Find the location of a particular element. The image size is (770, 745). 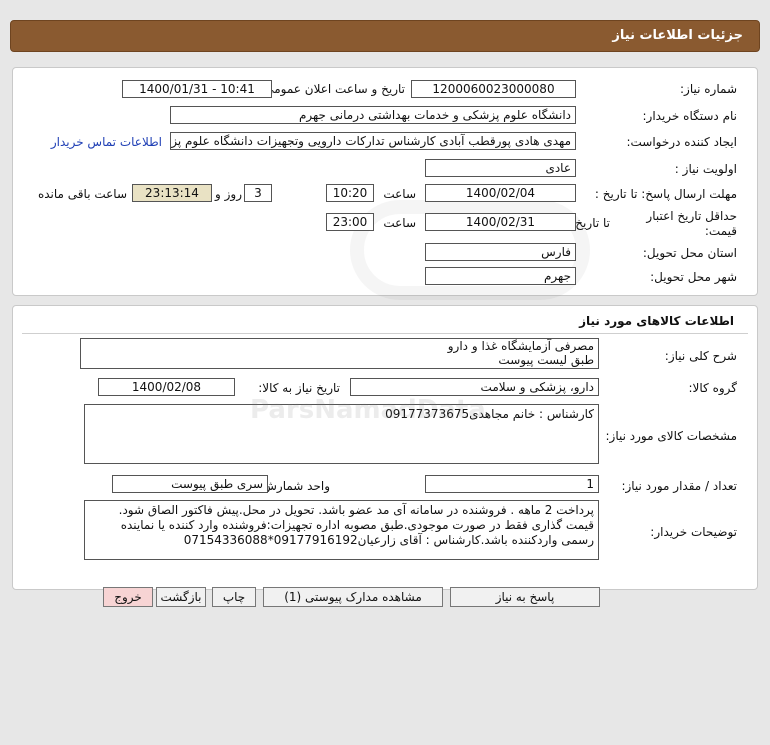

description-line2: طبق لیست پیوست is located at coordinates (546, 360).